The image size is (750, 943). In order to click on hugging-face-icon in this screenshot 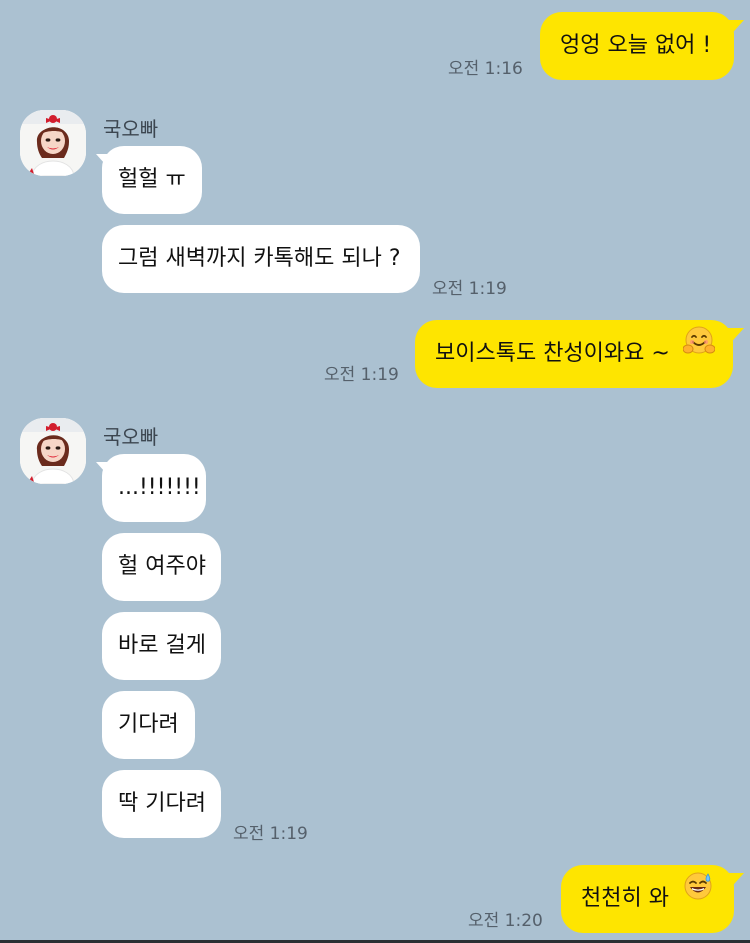, I will do `click(699, 351)`.